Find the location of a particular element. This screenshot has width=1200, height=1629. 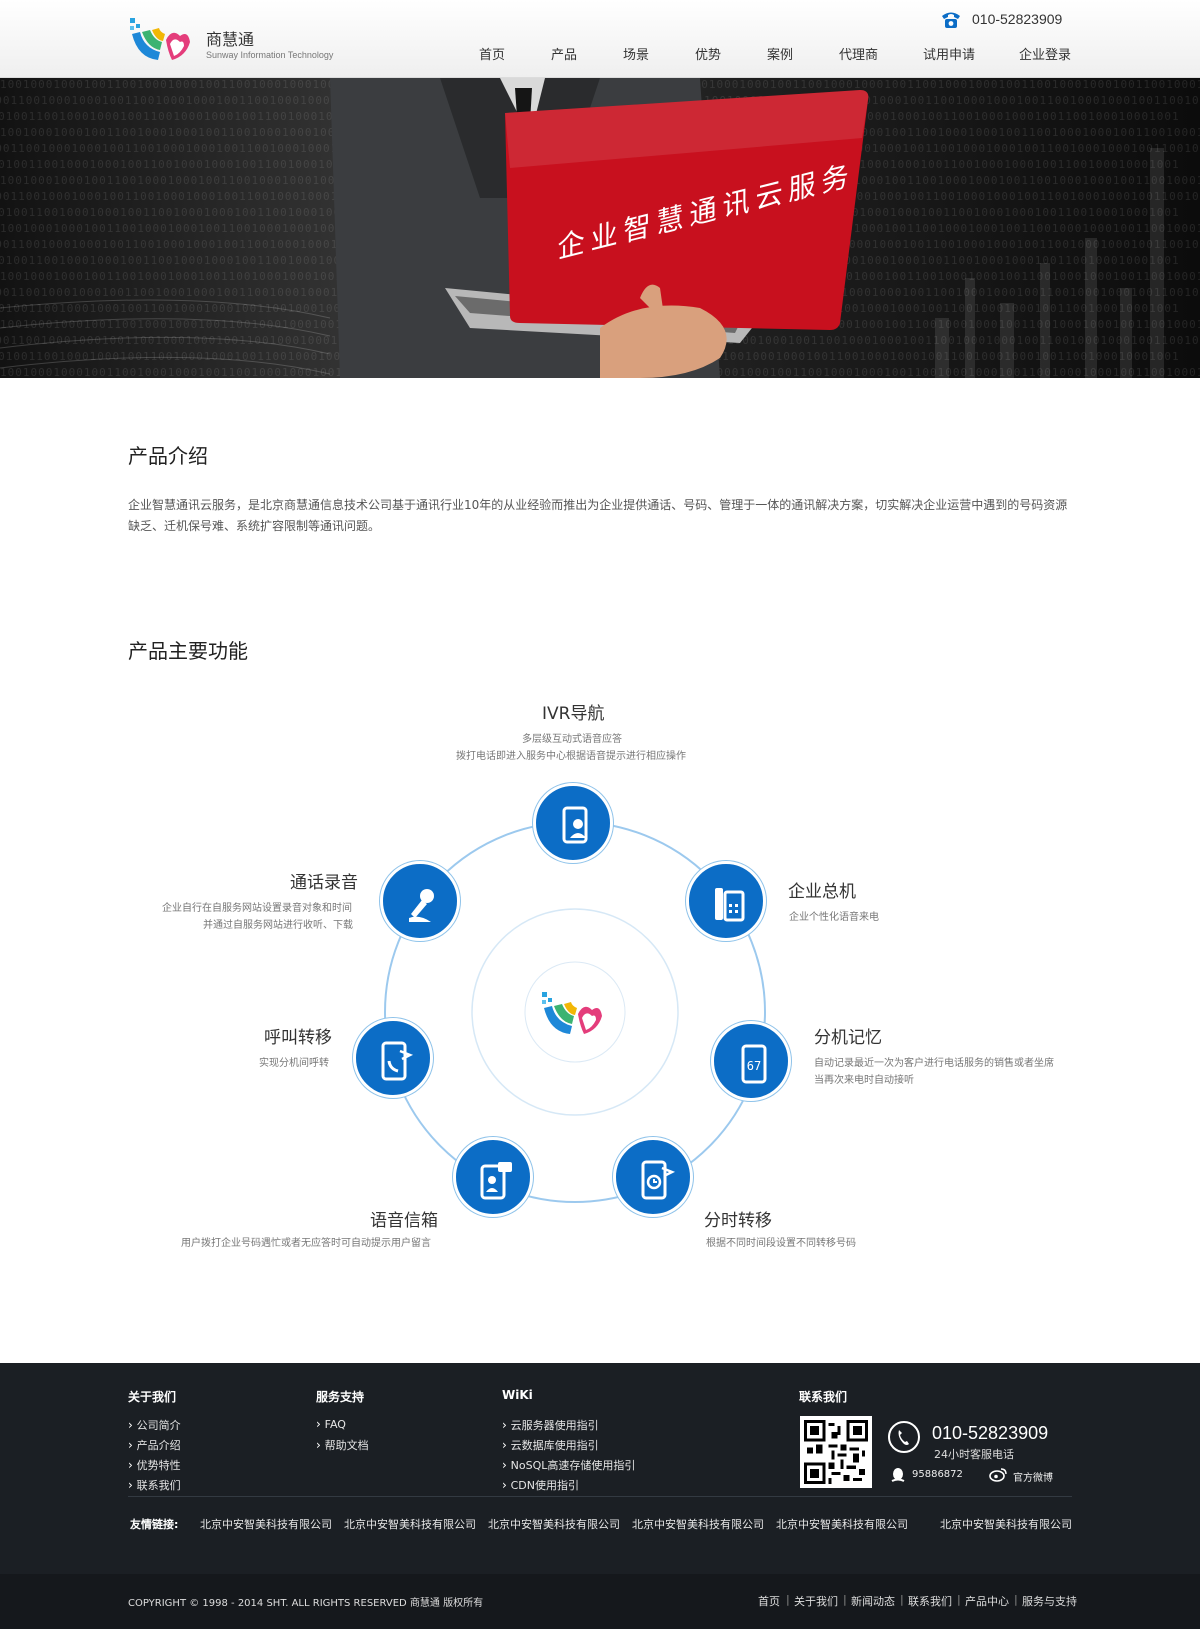

bottom-nav-home: 首页 is located at coordinates (769, 1601).